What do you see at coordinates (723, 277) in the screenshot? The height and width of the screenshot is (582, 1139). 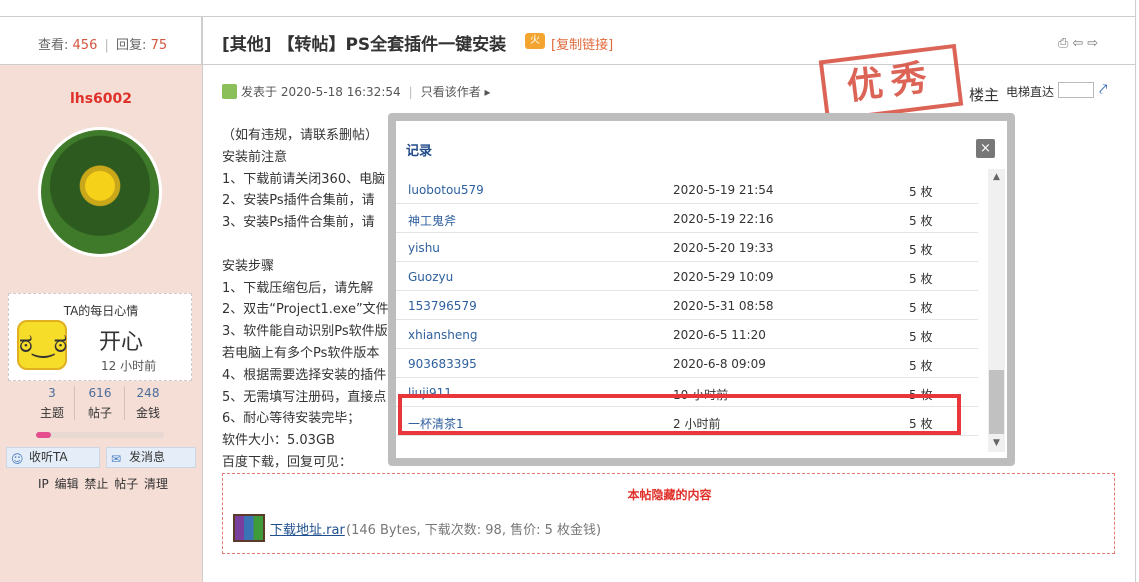 I see `record-time: 2020-5-29 10:09` at bounding box center [723, 277].